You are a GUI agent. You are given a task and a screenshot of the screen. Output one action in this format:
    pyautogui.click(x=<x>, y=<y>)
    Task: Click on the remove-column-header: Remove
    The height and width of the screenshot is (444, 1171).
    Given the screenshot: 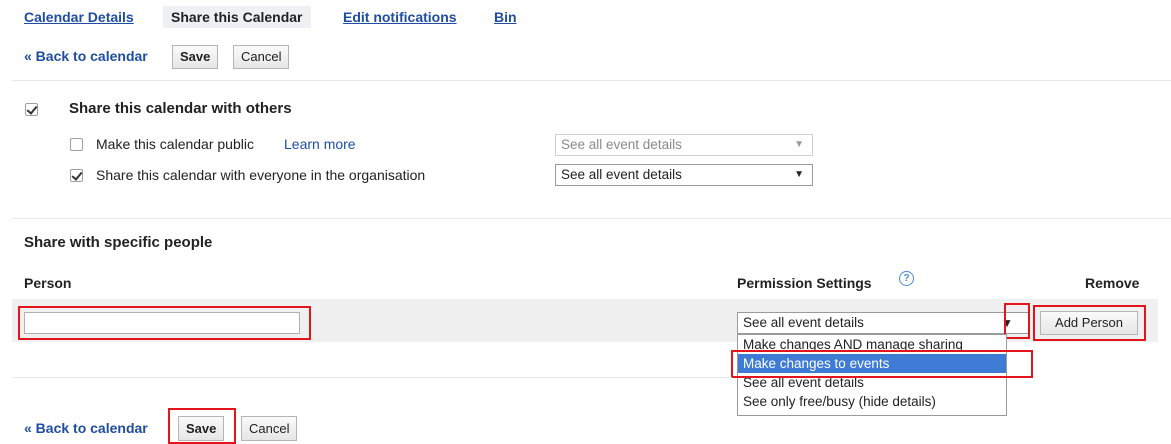 What is the action you would take?
    pyautogui.click(x=1112, y=283)
    